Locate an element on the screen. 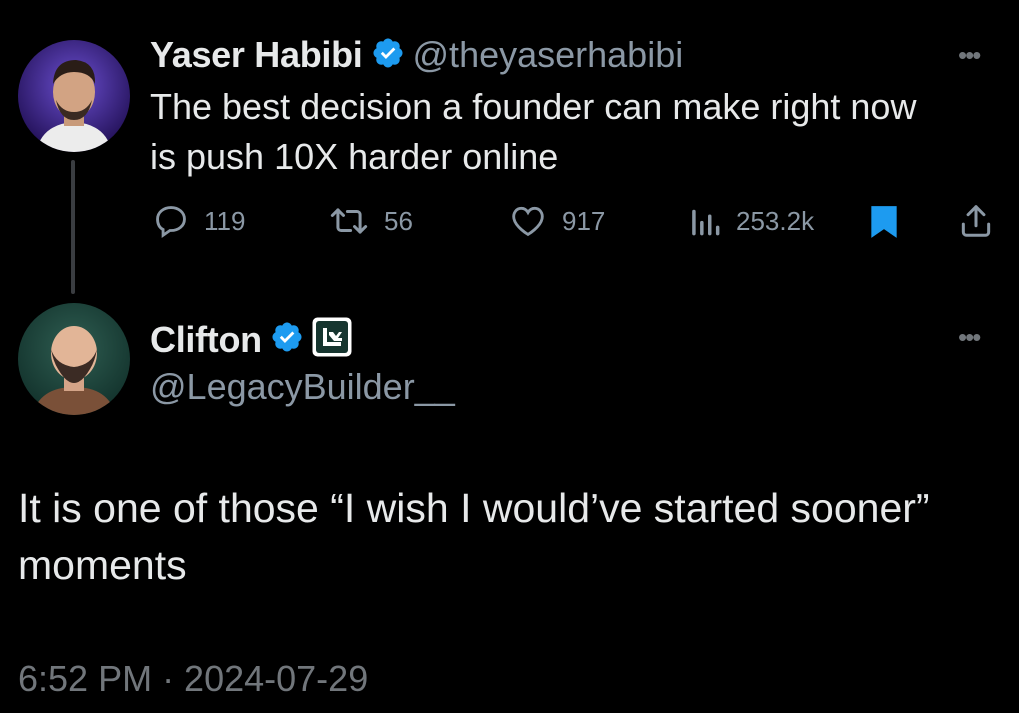  reply-action: 119 is located at coordinates (198, 221).